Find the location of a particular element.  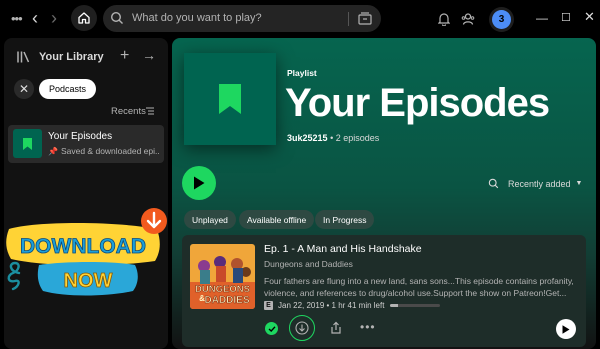

episode-progress-fill is located at coordinates (394, 305).